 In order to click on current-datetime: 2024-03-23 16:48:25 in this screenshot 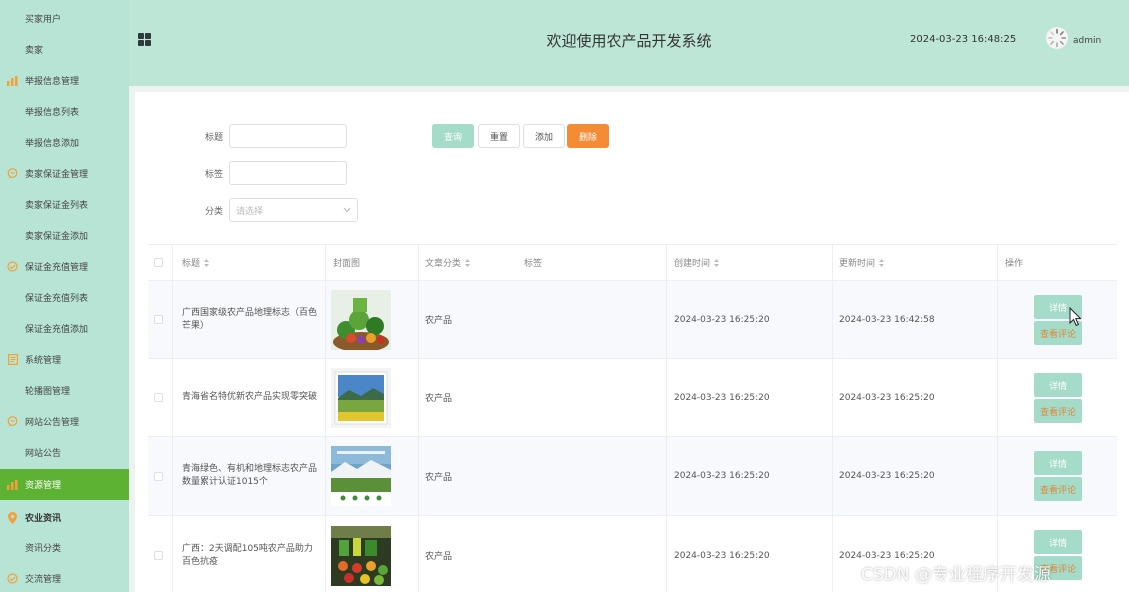, I will do `click(963, 39)`.